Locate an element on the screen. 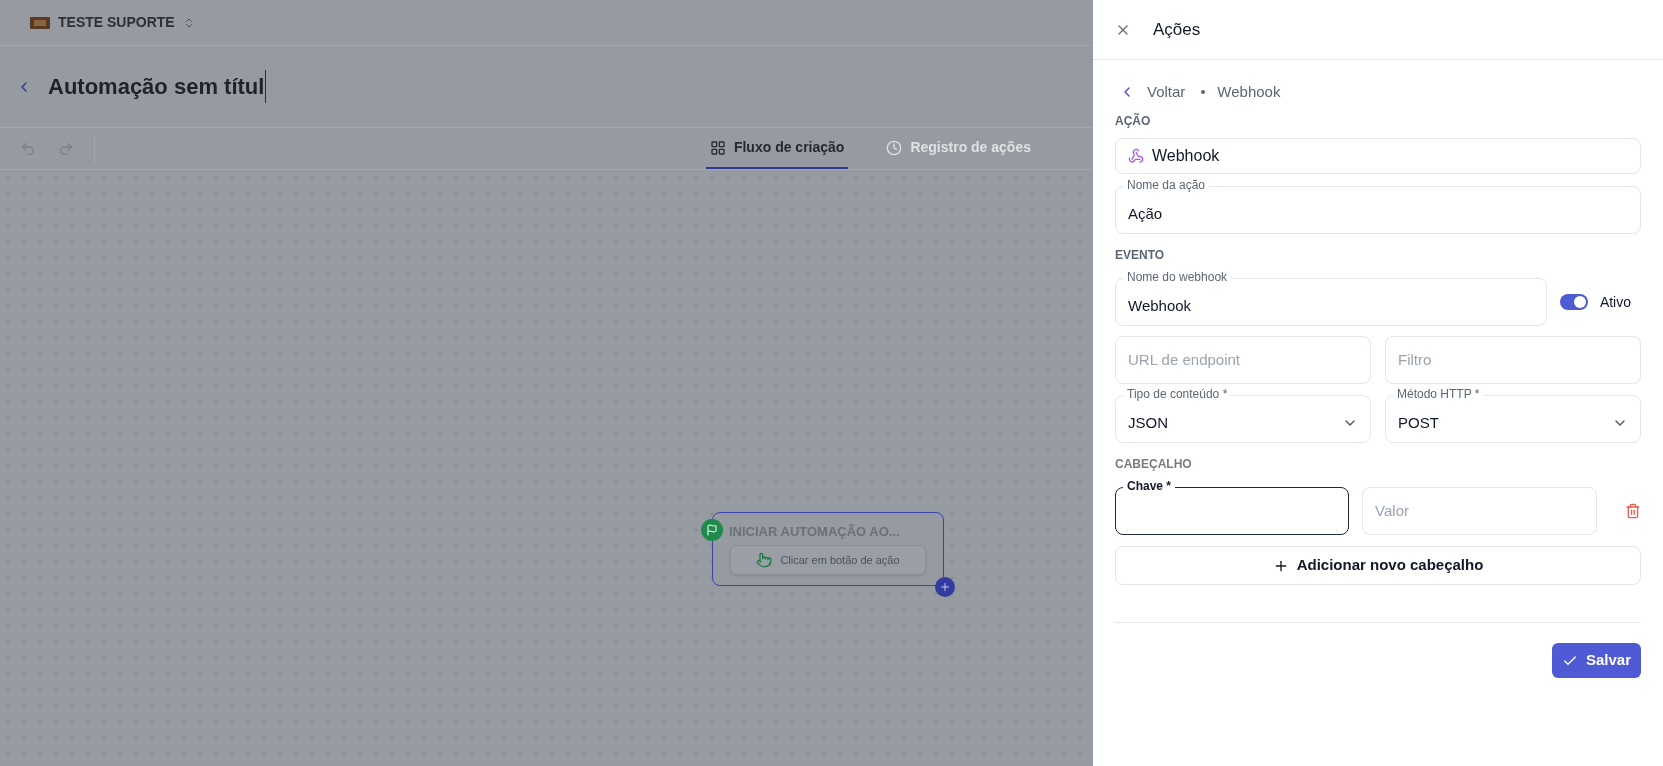  breadcrumb-current: Webhook is located at coordinates (1249, 91).